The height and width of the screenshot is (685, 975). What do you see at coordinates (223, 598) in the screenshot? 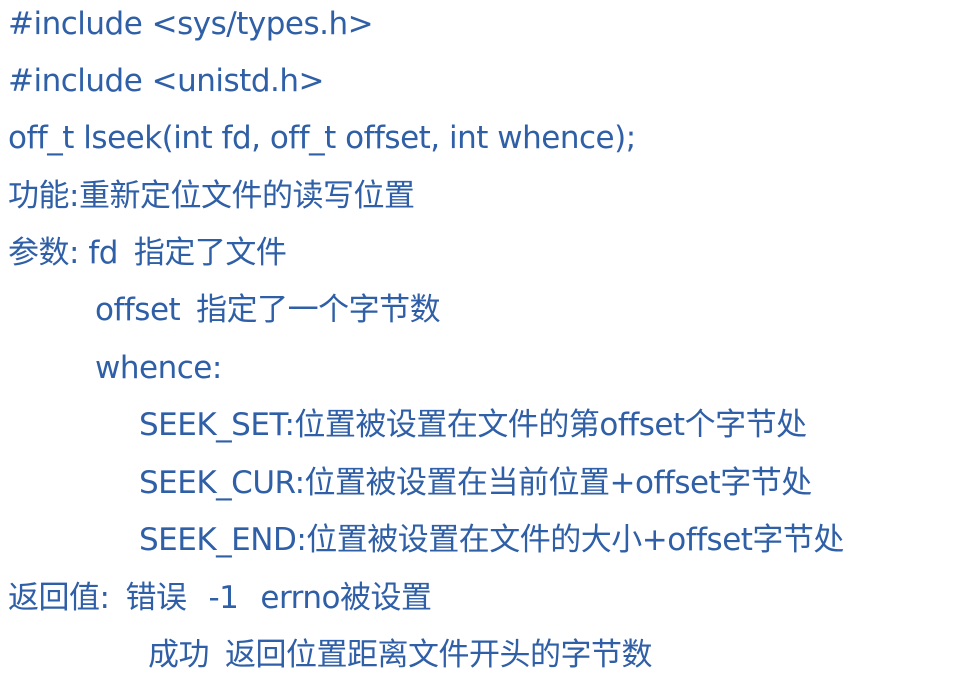
I see `return-error-value: -1` at bounding box center [223, 598].